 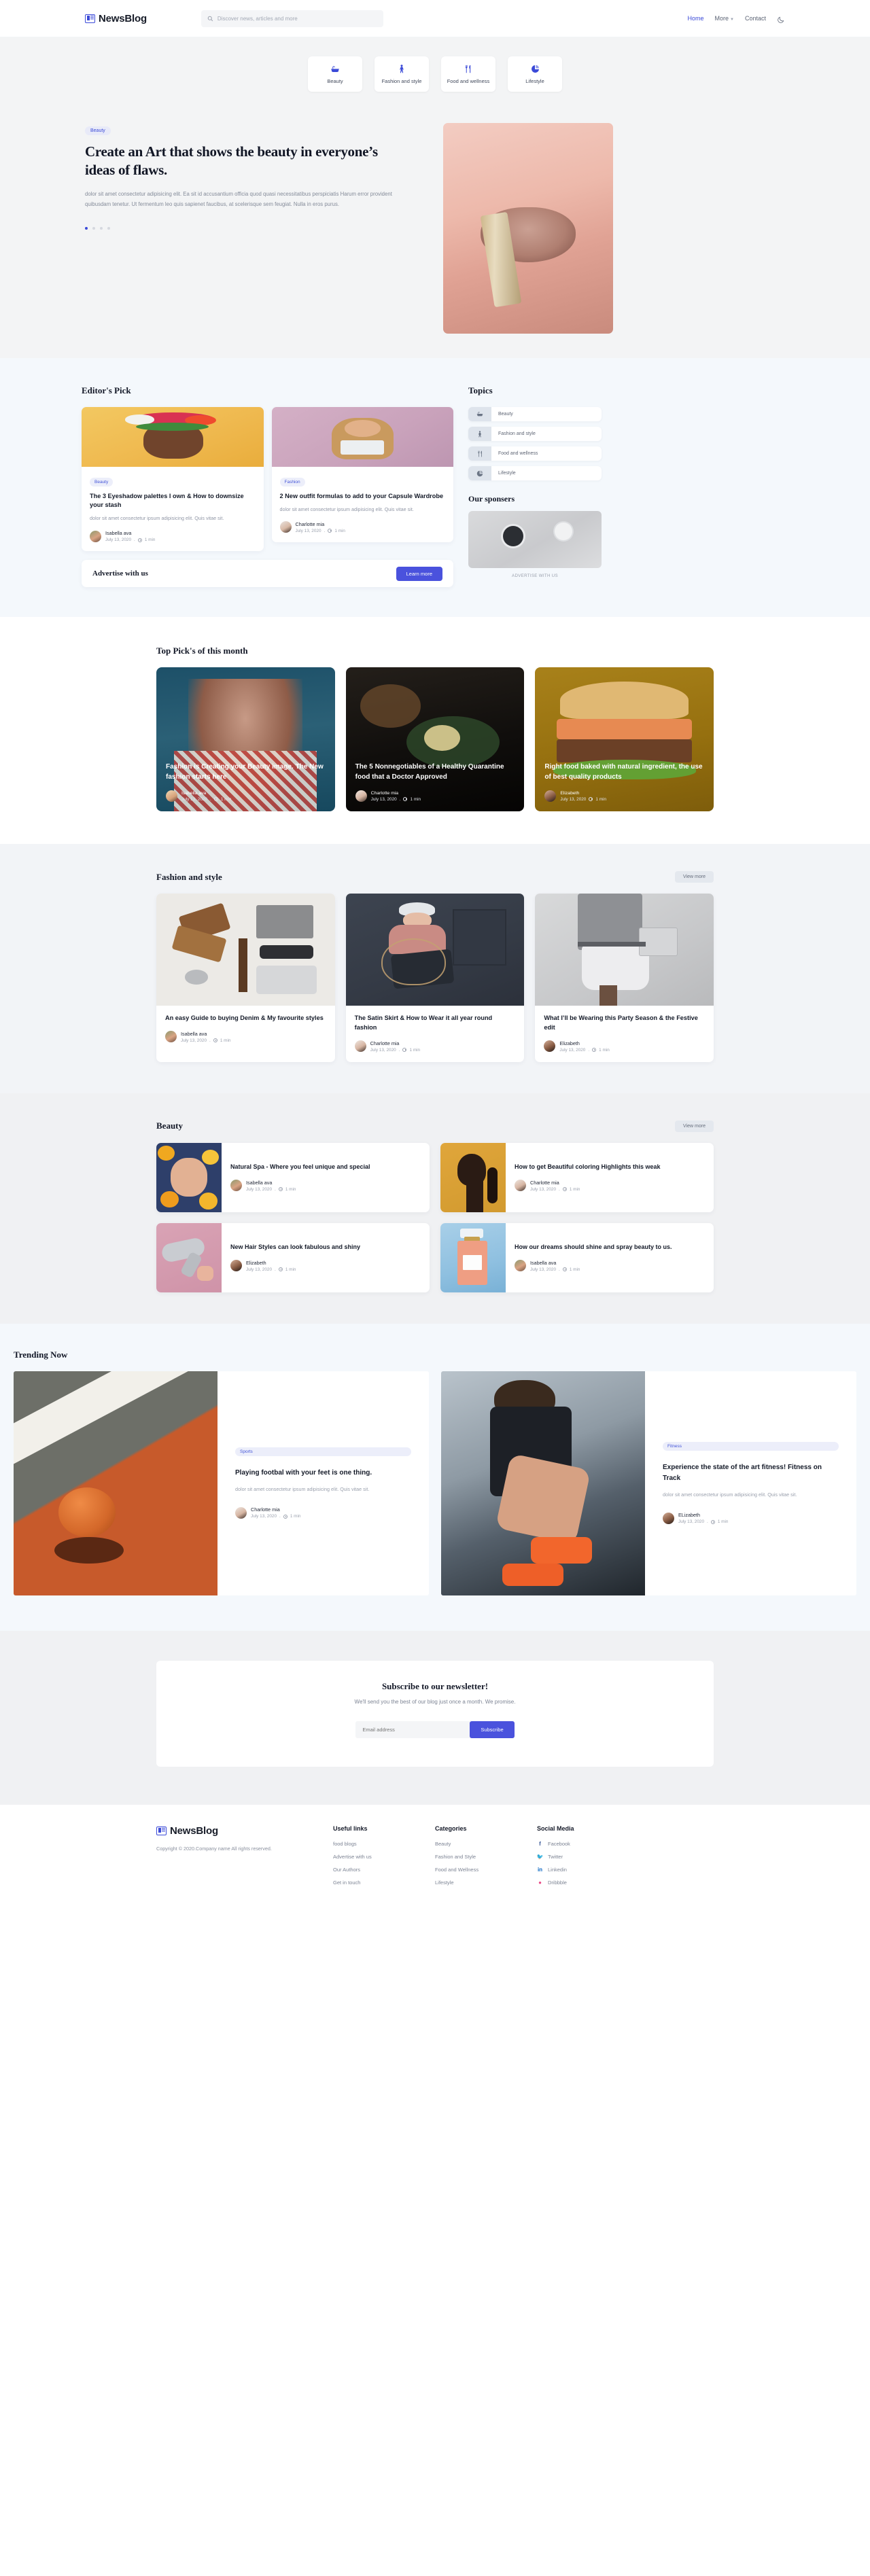 What do you see at coordinates (267, 573) in the screenshot?
I see `advertise-banner: Advertise with us Learn more` at bounding box center [267, 573].